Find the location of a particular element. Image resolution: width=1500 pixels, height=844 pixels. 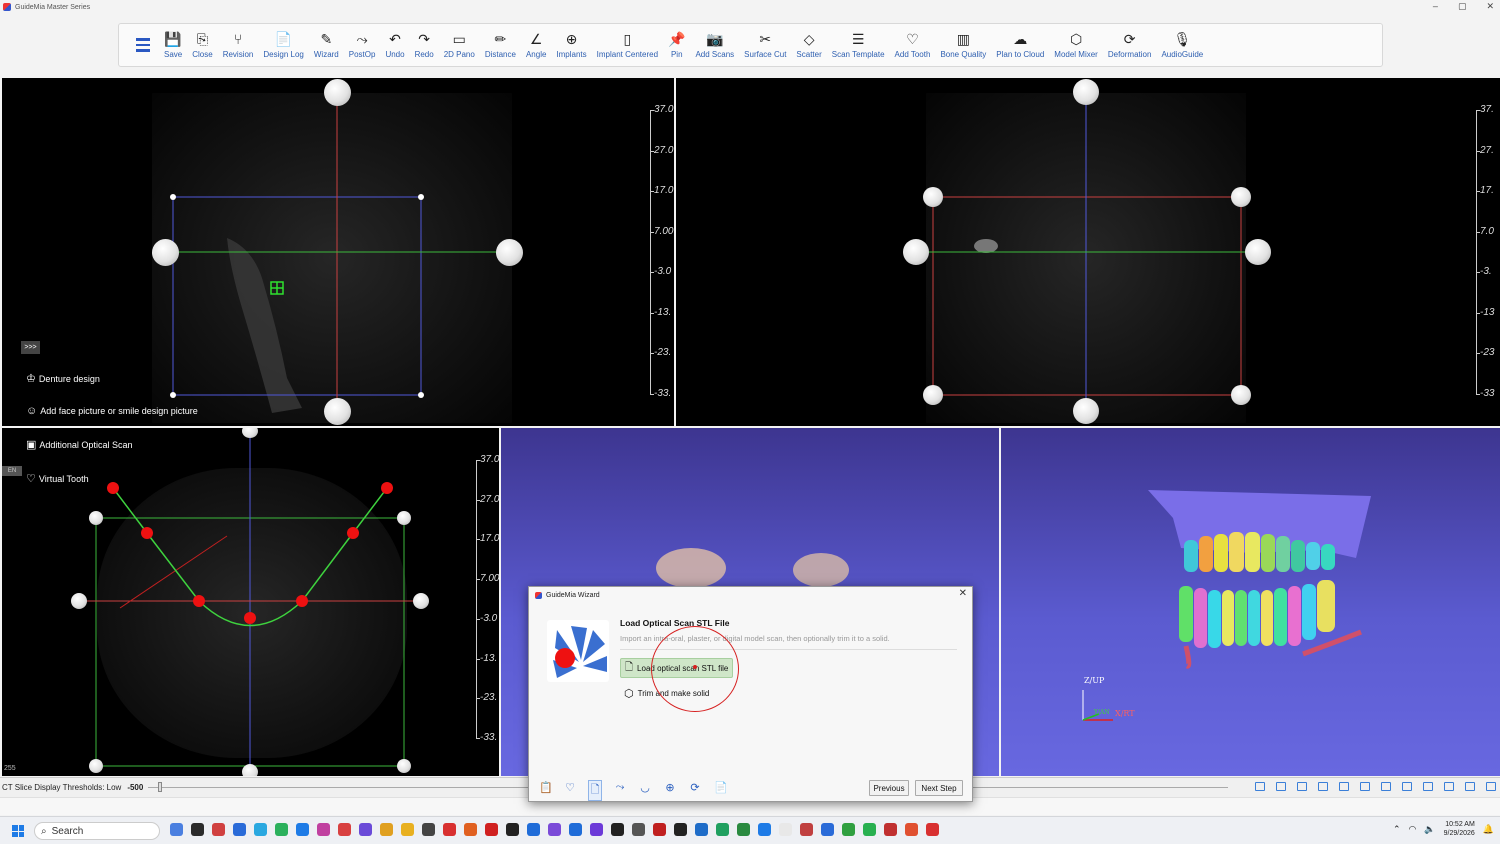

start-button-icon is located at coordinates (18, 831).